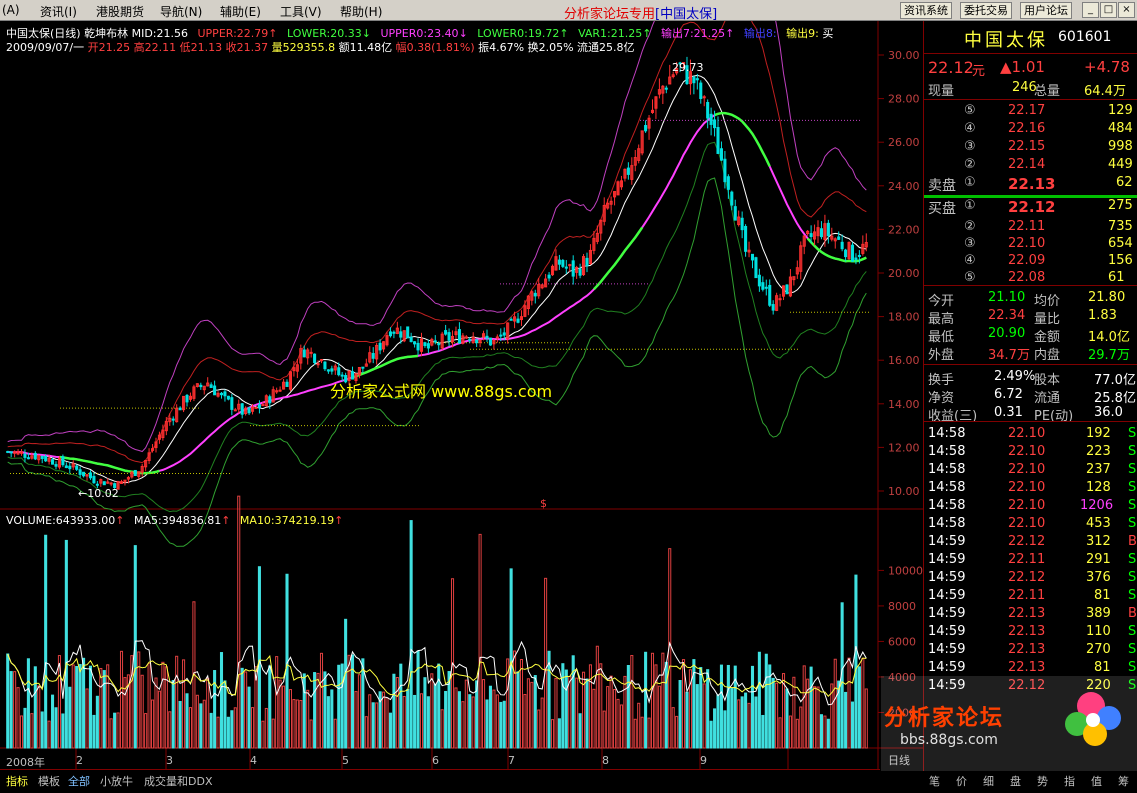 Image resolution: width=1137 pixels, height=793 pixels. Describe the element at coordinates (543, 503) in the screenshot. I see `signal-marker: $` at that location.